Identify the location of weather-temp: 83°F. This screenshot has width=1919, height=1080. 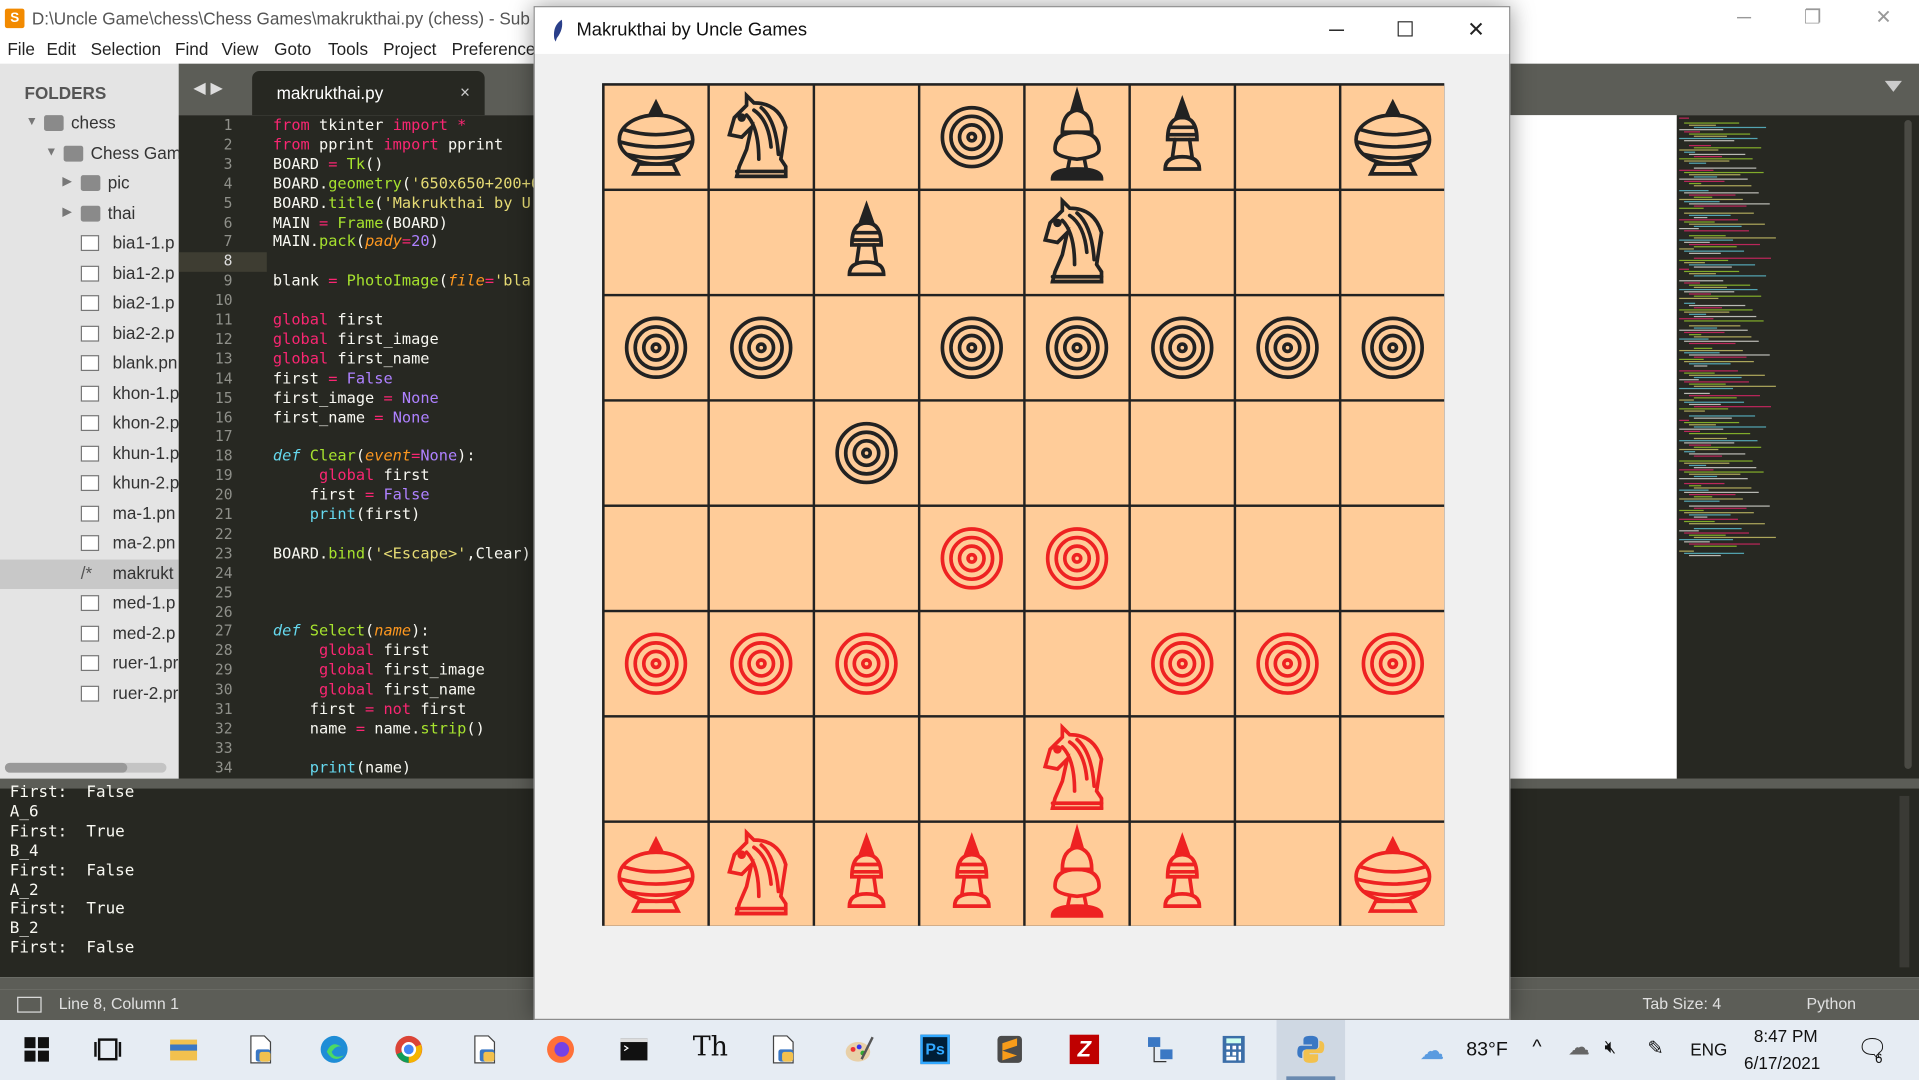
(1487, 1051).